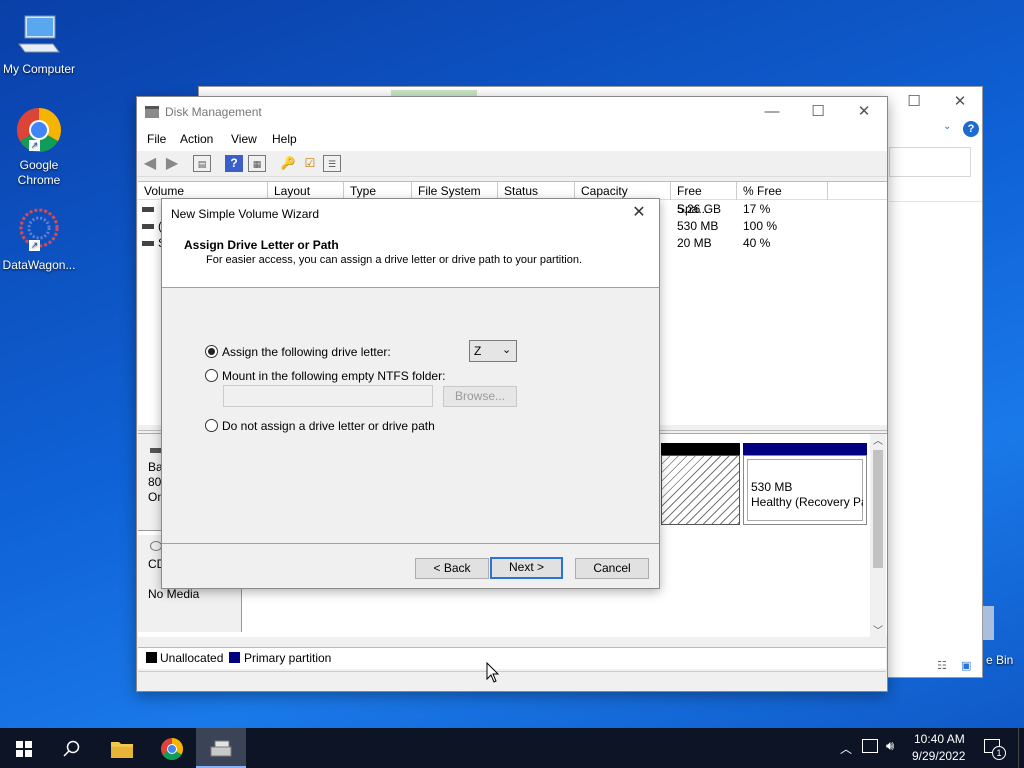 This screenshot has height=768, width=1024. What do you see at coordinates (211, 351) in the screenshot?
I see `radio-assign-drive-letter` at bounding box center [211, 351].